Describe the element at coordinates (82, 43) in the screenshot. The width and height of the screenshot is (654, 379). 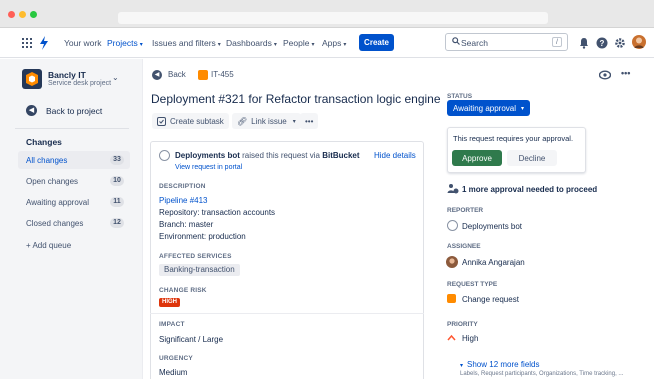
I see `nav-your-work: Your work` at that location.